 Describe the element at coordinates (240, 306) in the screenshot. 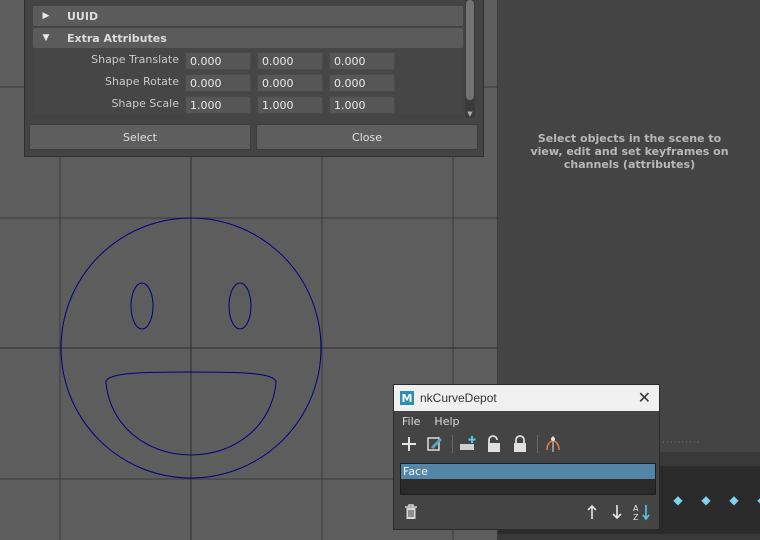

I see `right-eye-curve` at that location.